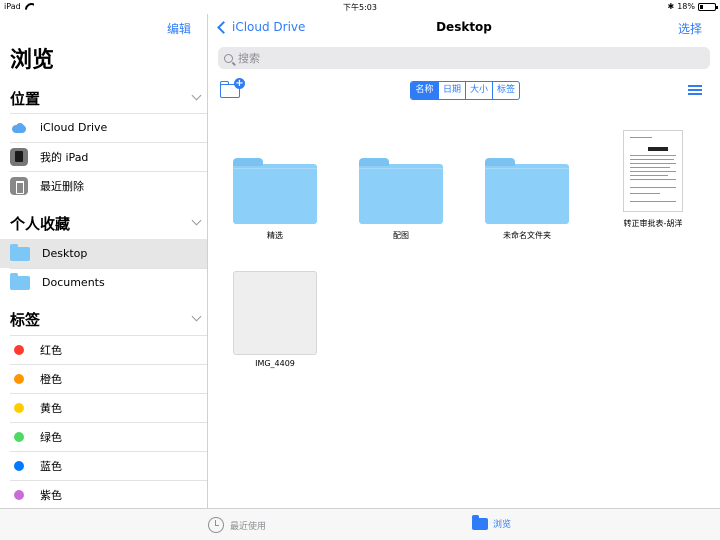  Describe the element at coordinates (51, 350) in the screenshot. I see `sidebar-item-label: 红色` at that location.